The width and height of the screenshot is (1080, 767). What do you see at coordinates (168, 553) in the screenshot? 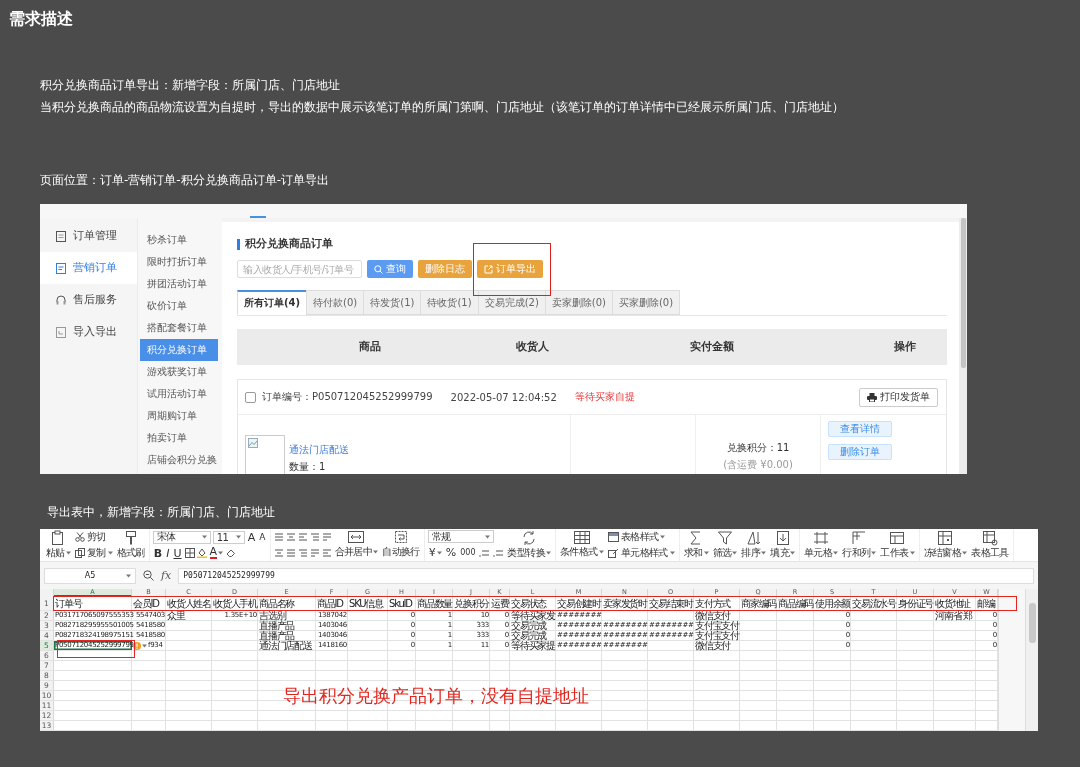
I see `italic-button: I` at bounding box center [168, 553].